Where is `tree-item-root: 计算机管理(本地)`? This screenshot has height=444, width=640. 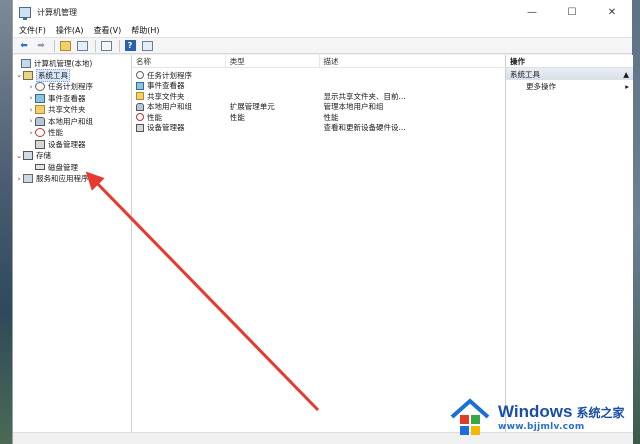
tree-item-root: 计算机管理(本地) is located at coordinates (72, 64).